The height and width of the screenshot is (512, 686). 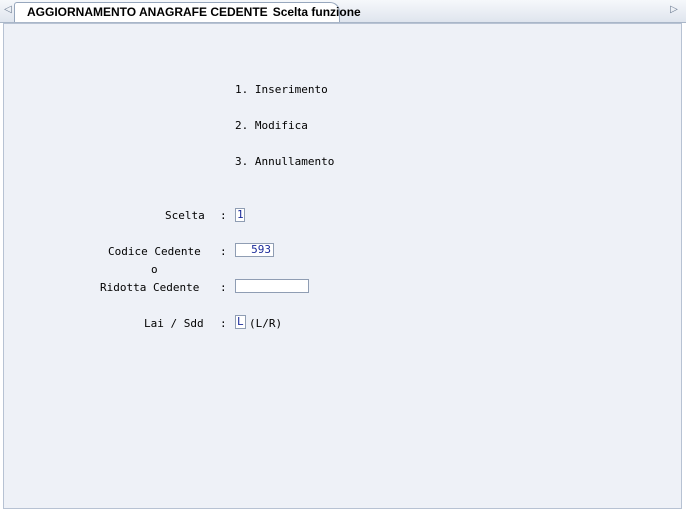 I want to click on tab-subtitle: Scelta funzione, so click(x=316, y=12).